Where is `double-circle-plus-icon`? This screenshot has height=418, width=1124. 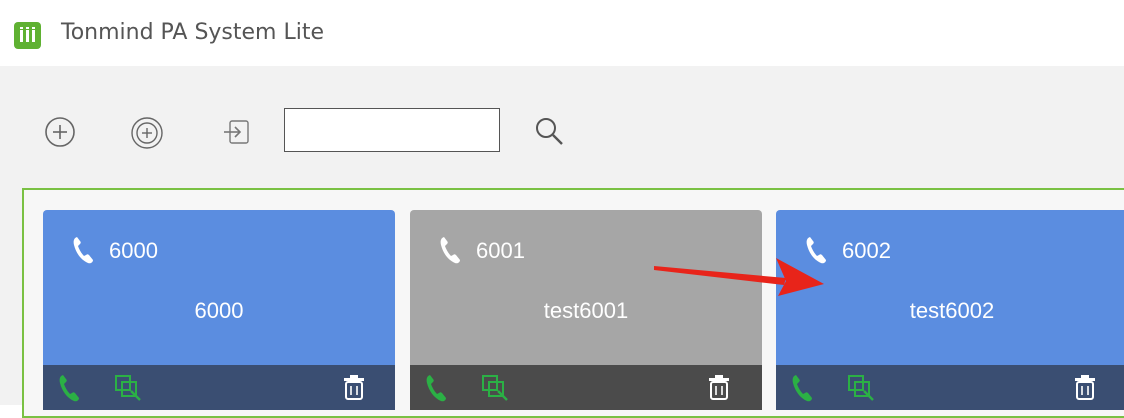
double-circle-plus-icon is located at coordinates (147, 133).